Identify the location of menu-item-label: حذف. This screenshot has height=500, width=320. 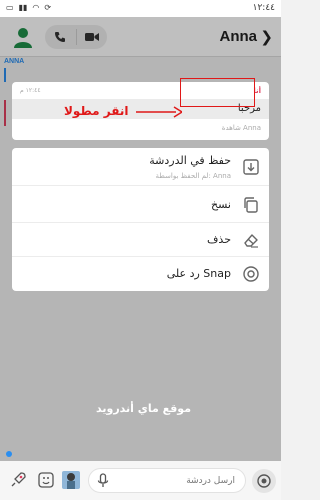
(219, 239).